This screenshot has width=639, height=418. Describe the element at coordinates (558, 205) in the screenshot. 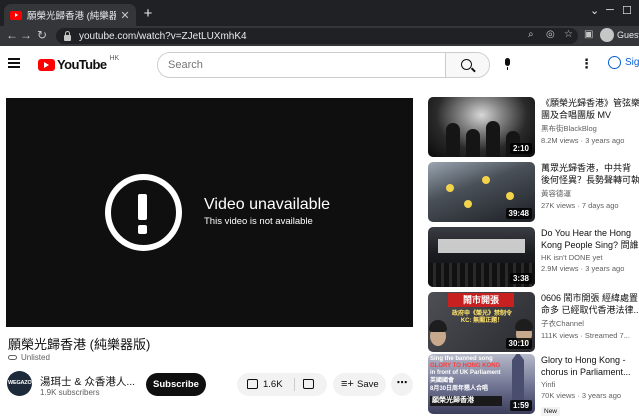

I see `view-count: 27K views` at that location.